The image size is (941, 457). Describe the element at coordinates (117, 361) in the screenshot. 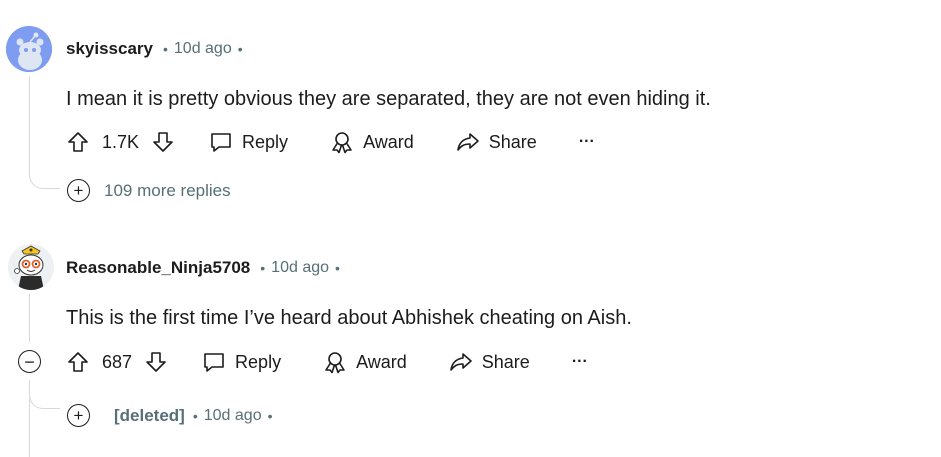

I see `vote-count: 687` at that location.